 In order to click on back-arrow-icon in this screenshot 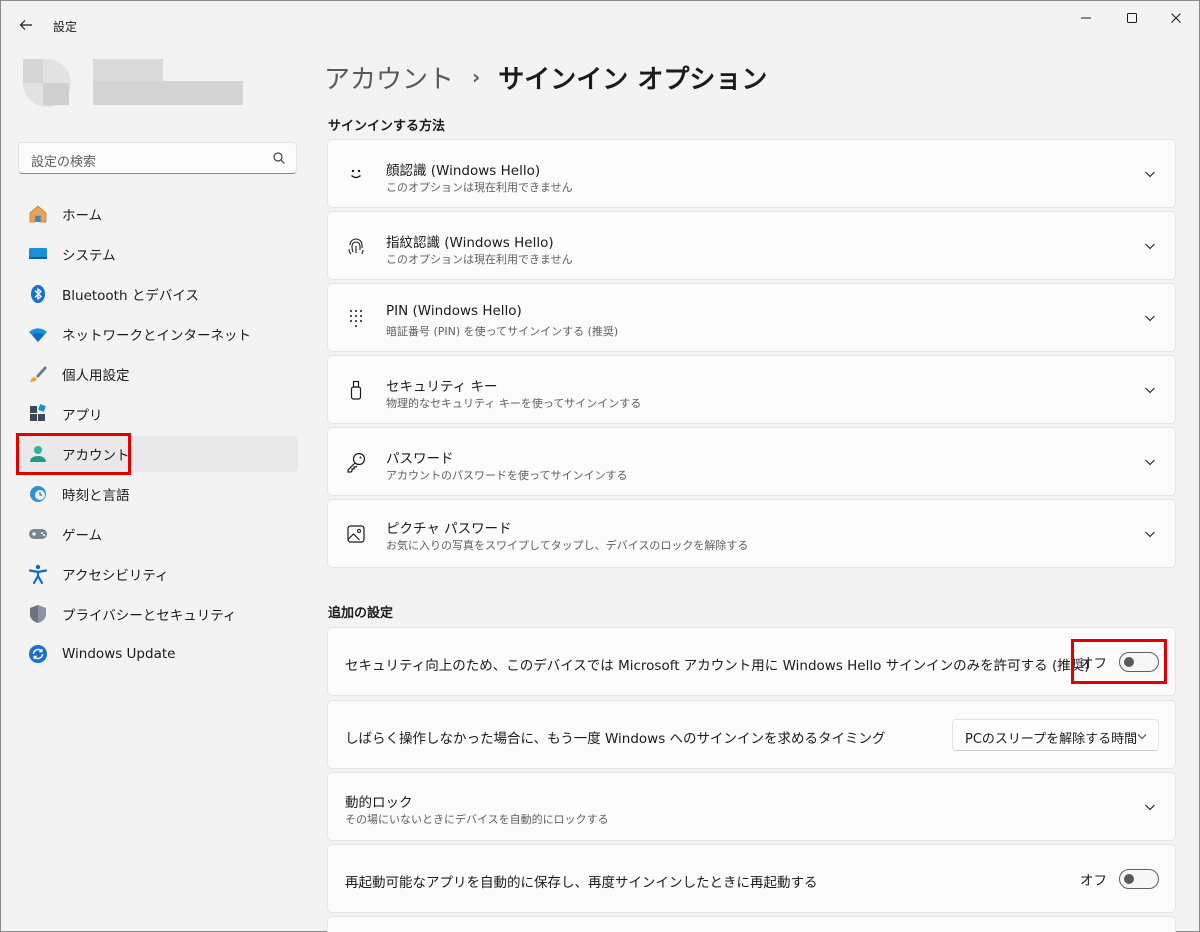, I will do `click(25, 25)`.